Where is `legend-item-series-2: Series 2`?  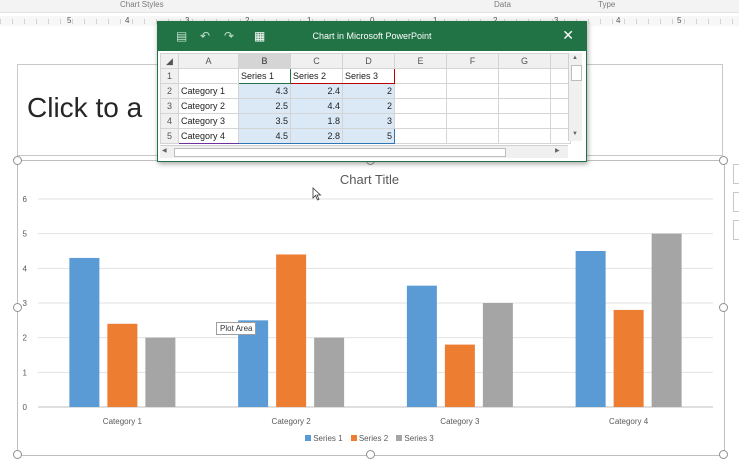 legend-item-series-2: Series 2 is located at coordinates (369, 438).